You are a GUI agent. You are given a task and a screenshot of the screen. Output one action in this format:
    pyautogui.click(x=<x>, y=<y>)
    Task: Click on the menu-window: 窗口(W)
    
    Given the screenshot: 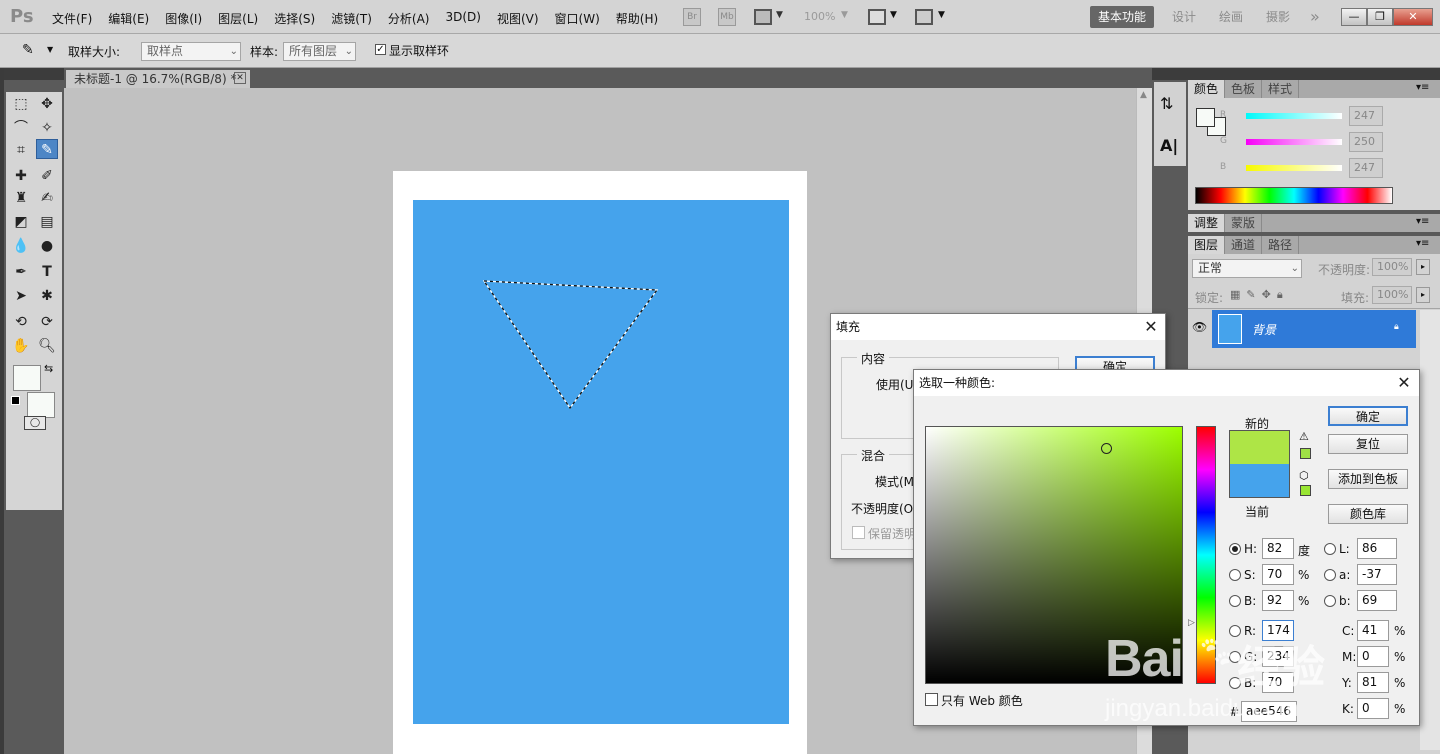 What is the action you would take?
    pyautogui.click(x=577, y=18)
    